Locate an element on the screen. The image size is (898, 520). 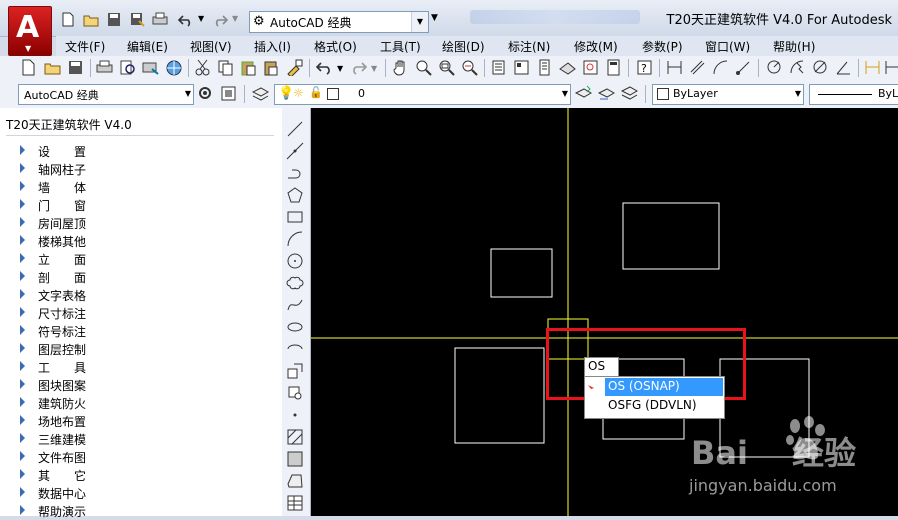
diameter-icon is located at coordinates (820, 67).